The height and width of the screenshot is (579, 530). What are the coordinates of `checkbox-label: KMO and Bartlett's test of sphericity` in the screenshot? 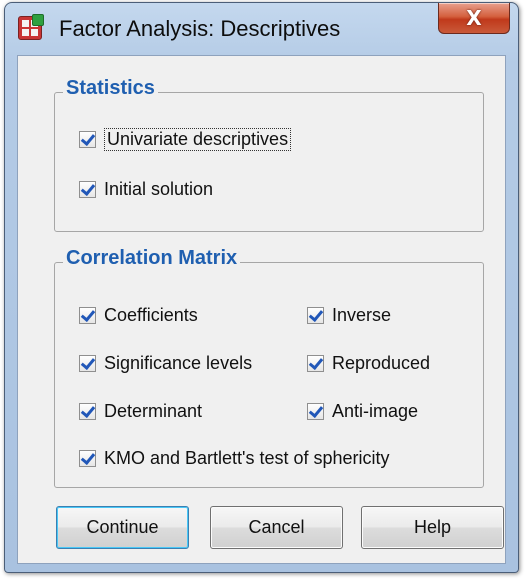 It's located at (247, 458).